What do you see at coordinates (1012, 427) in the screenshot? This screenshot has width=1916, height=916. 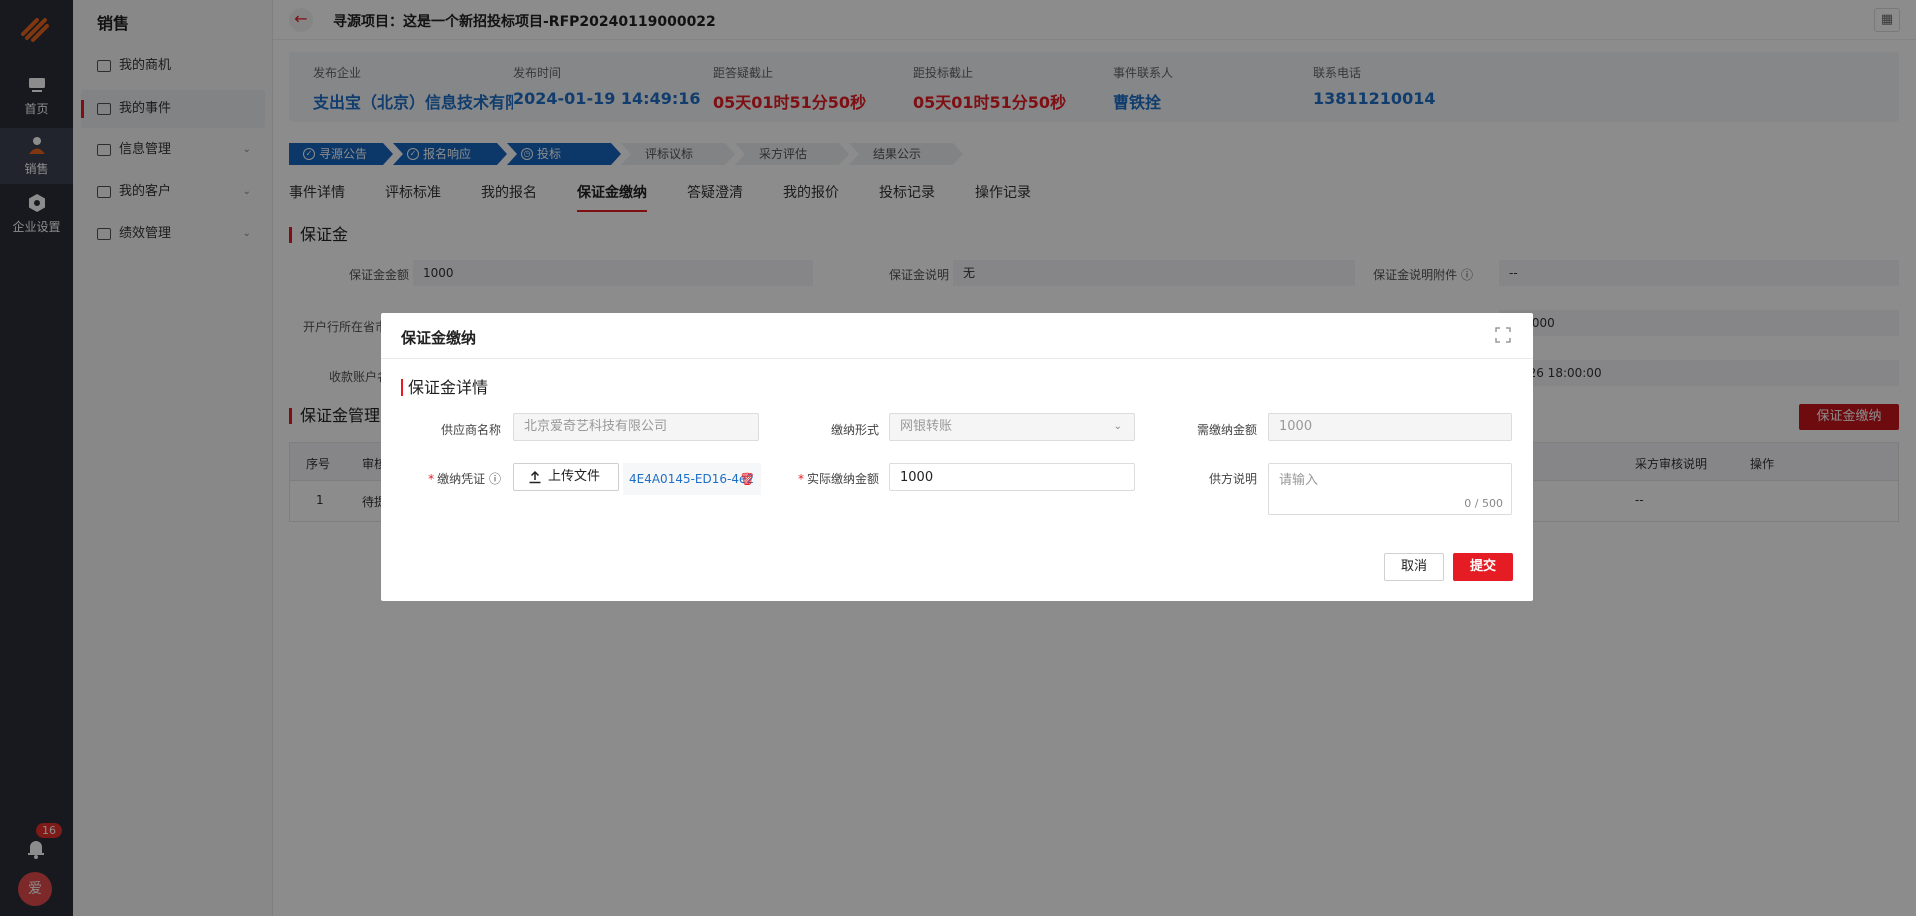 I see `pay-form-select: 网银转账 ⌄` at bounding box center [1012, 427].